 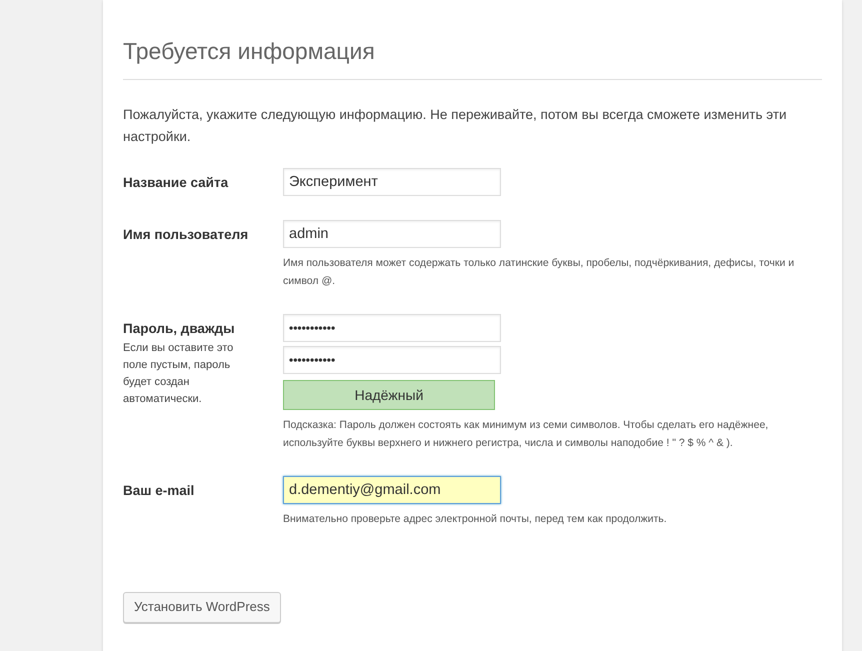 What do you see at coordinates (389, 395) in the screenshot?
I see `strength-meter: Надёжный` at bounding box center [389, 395].